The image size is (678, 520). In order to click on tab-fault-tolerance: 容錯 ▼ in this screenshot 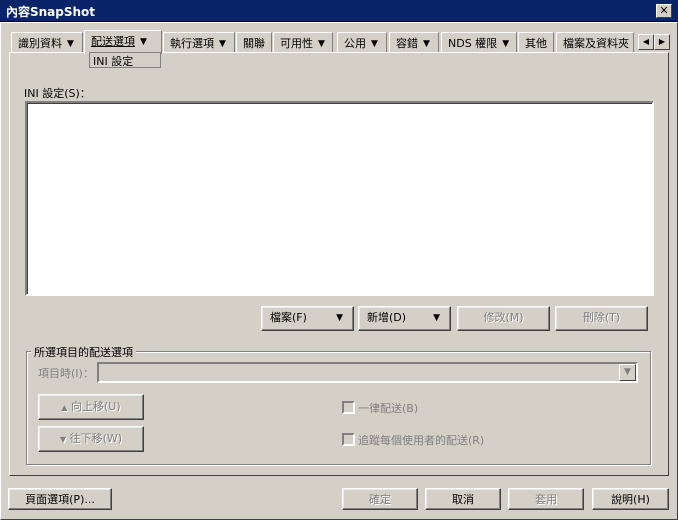, I will do `click(414, 42)`.